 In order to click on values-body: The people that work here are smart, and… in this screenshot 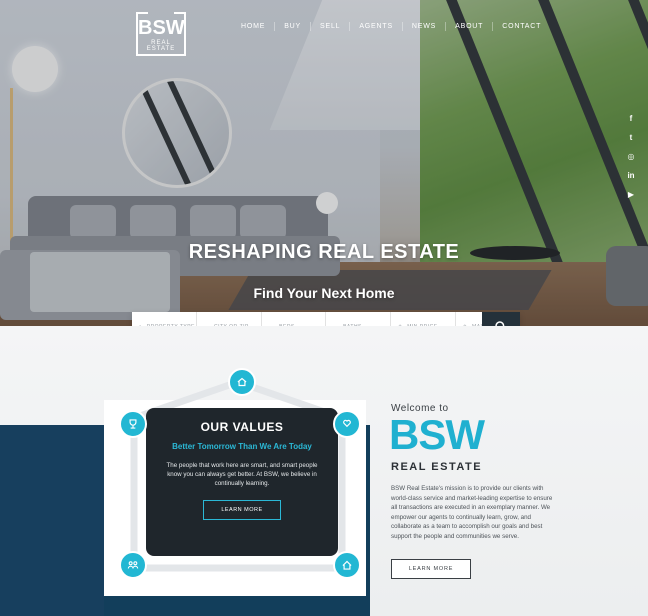, I will do `click(242, 474)`.